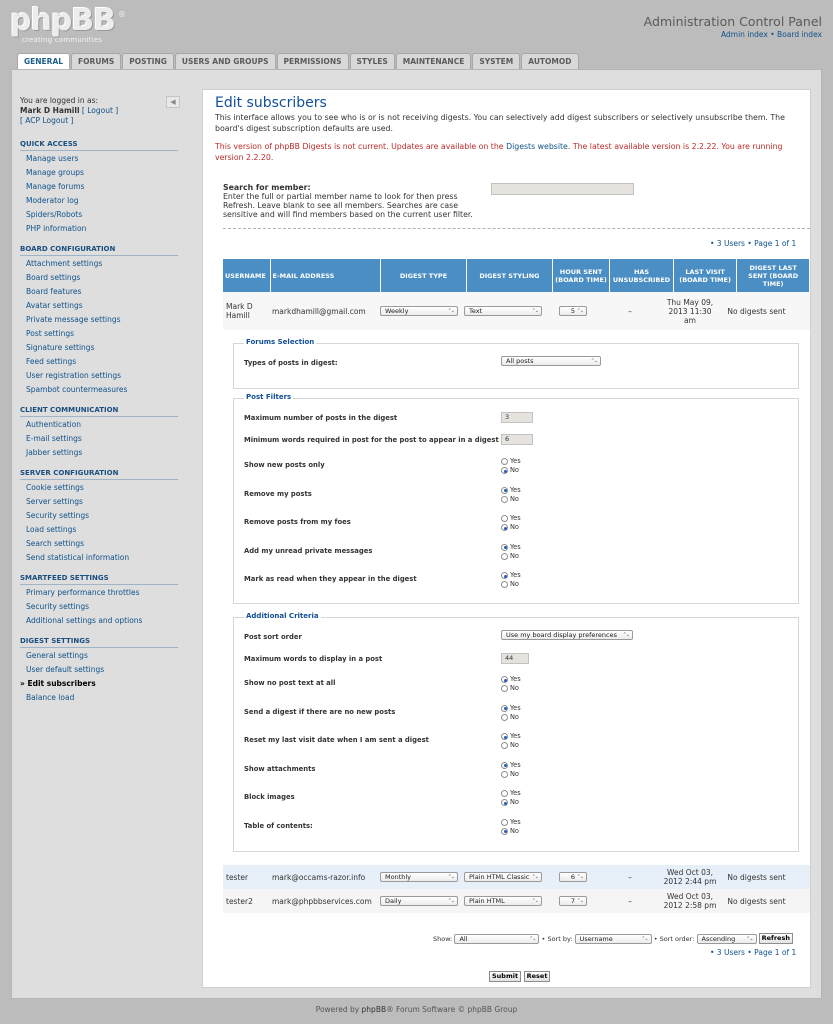  Describe the element at coordinates (726, 938) in the screenshot. I see `sort-order-select2: Ascending` at that location.